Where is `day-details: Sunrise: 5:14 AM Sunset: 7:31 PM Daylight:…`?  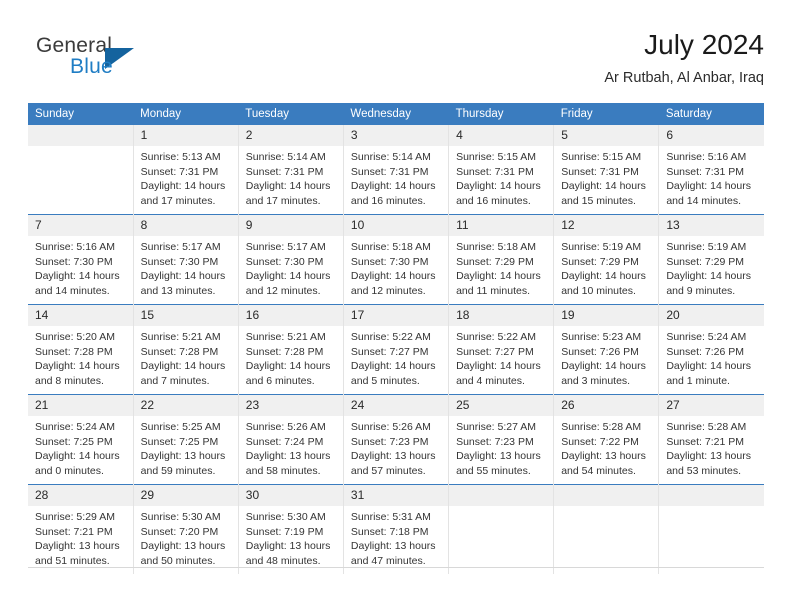
day-details: Sunrise: 5:14 AM Sunset: 7:31 PM Daylight:… is located at coordinates (291, 177).